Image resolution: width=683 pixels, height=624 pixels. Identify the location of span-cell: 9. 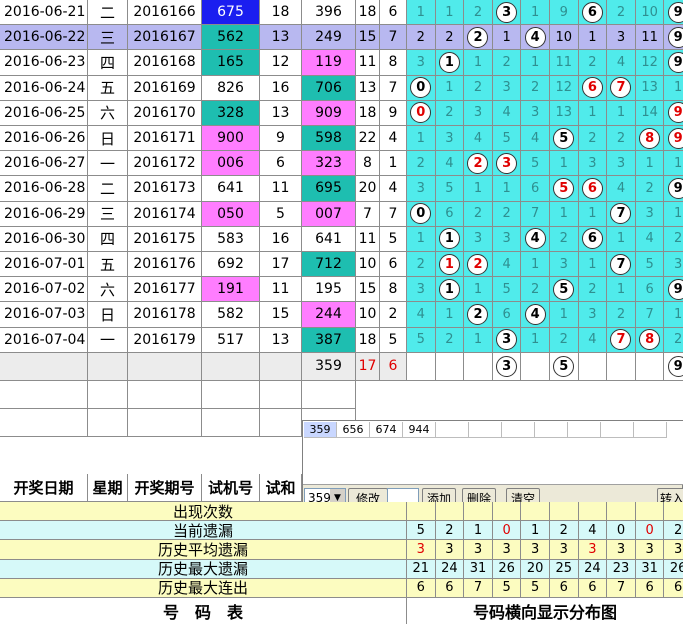
(393, 113).